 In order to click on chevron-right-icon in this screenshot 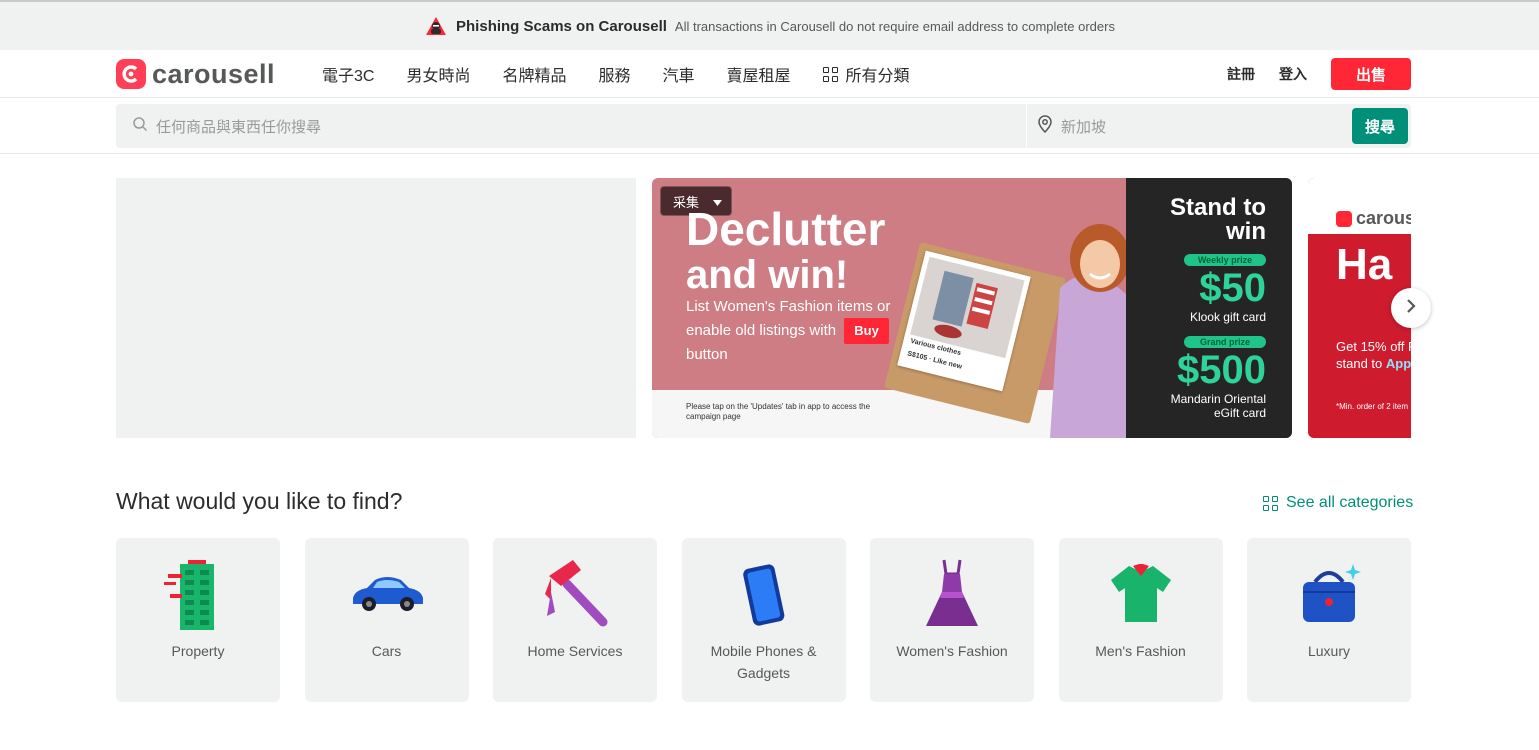, I will do `click(1411, 308)`.